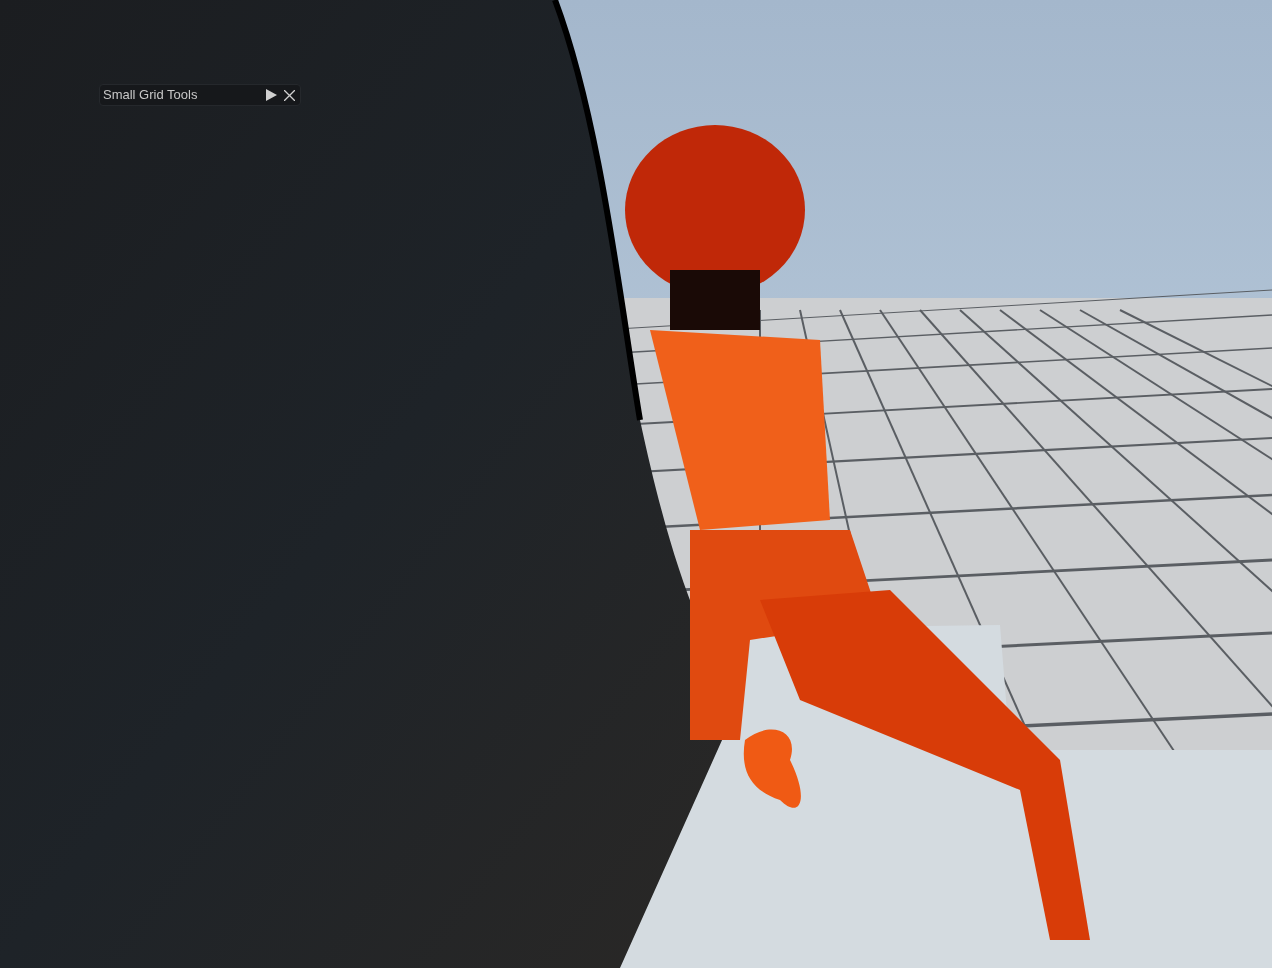 Image resolution: width=1272 pixels, height=968 pixels. Describe the element at coordinates (271, 95) in the screenshot. I see `play-button` at that location.